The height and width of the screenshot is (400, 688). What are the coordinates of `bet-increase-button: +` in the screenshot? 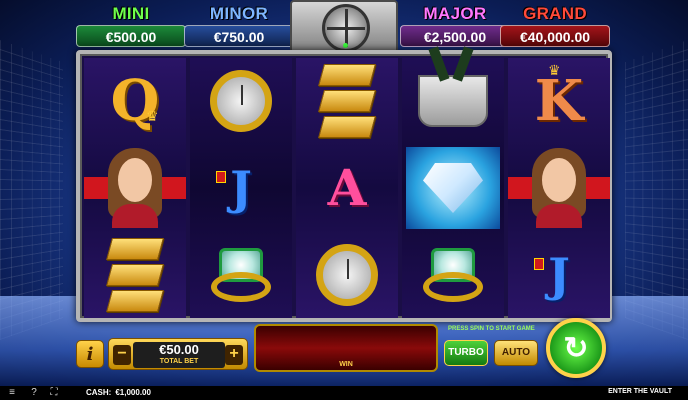 It's located at (234, 355).